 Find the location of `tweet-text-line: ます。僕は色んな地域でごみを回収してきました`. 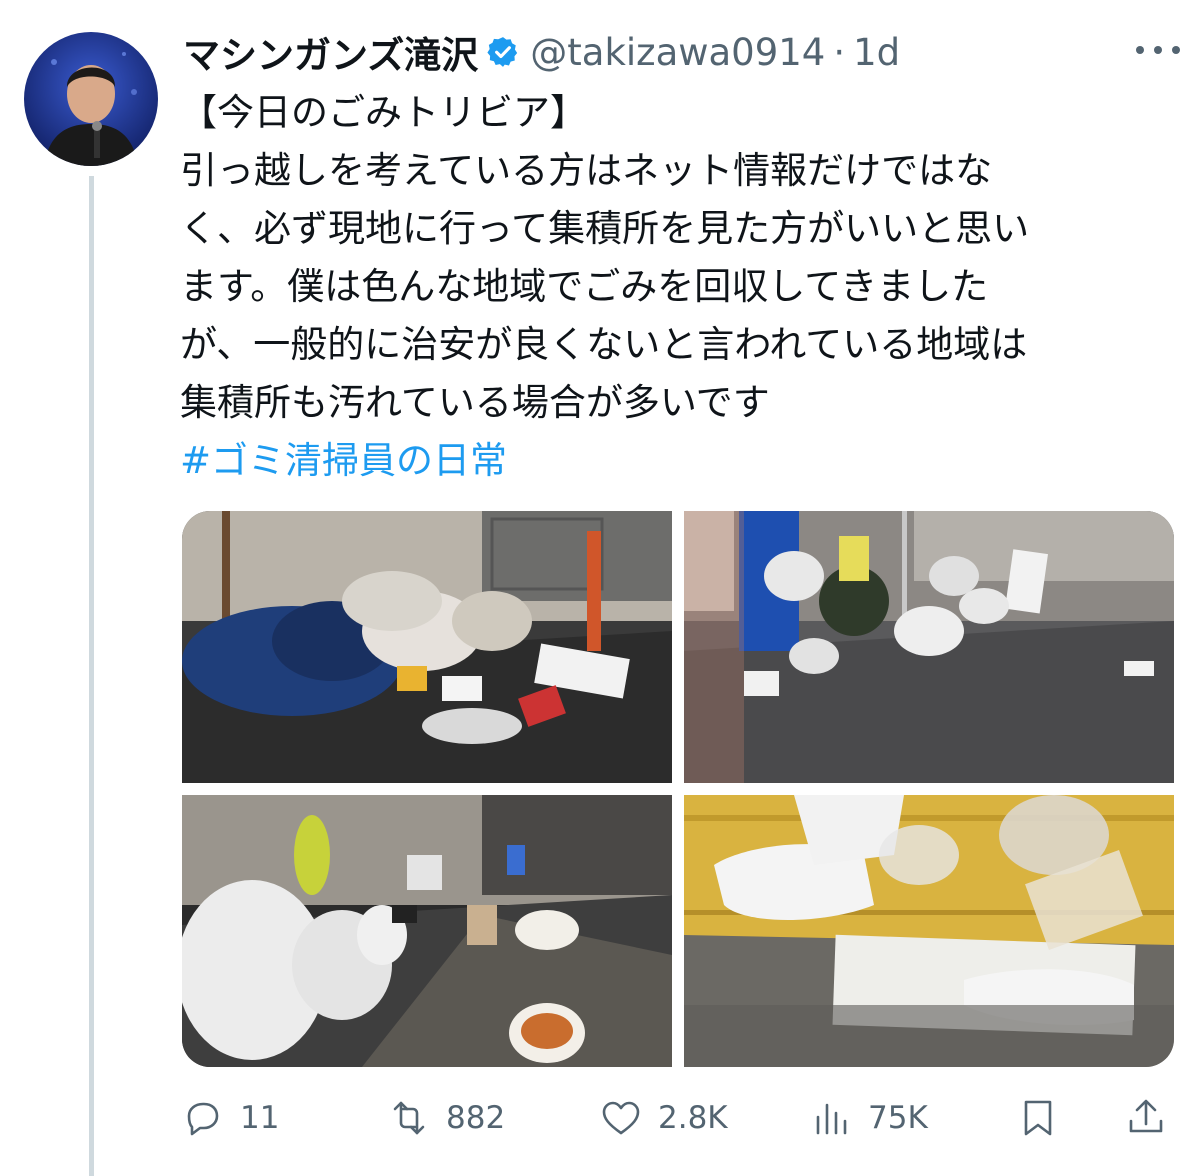

tweet-text-line: ます。僕は色んな地域でごみを回収してきました is located at coordinates (584, 286).